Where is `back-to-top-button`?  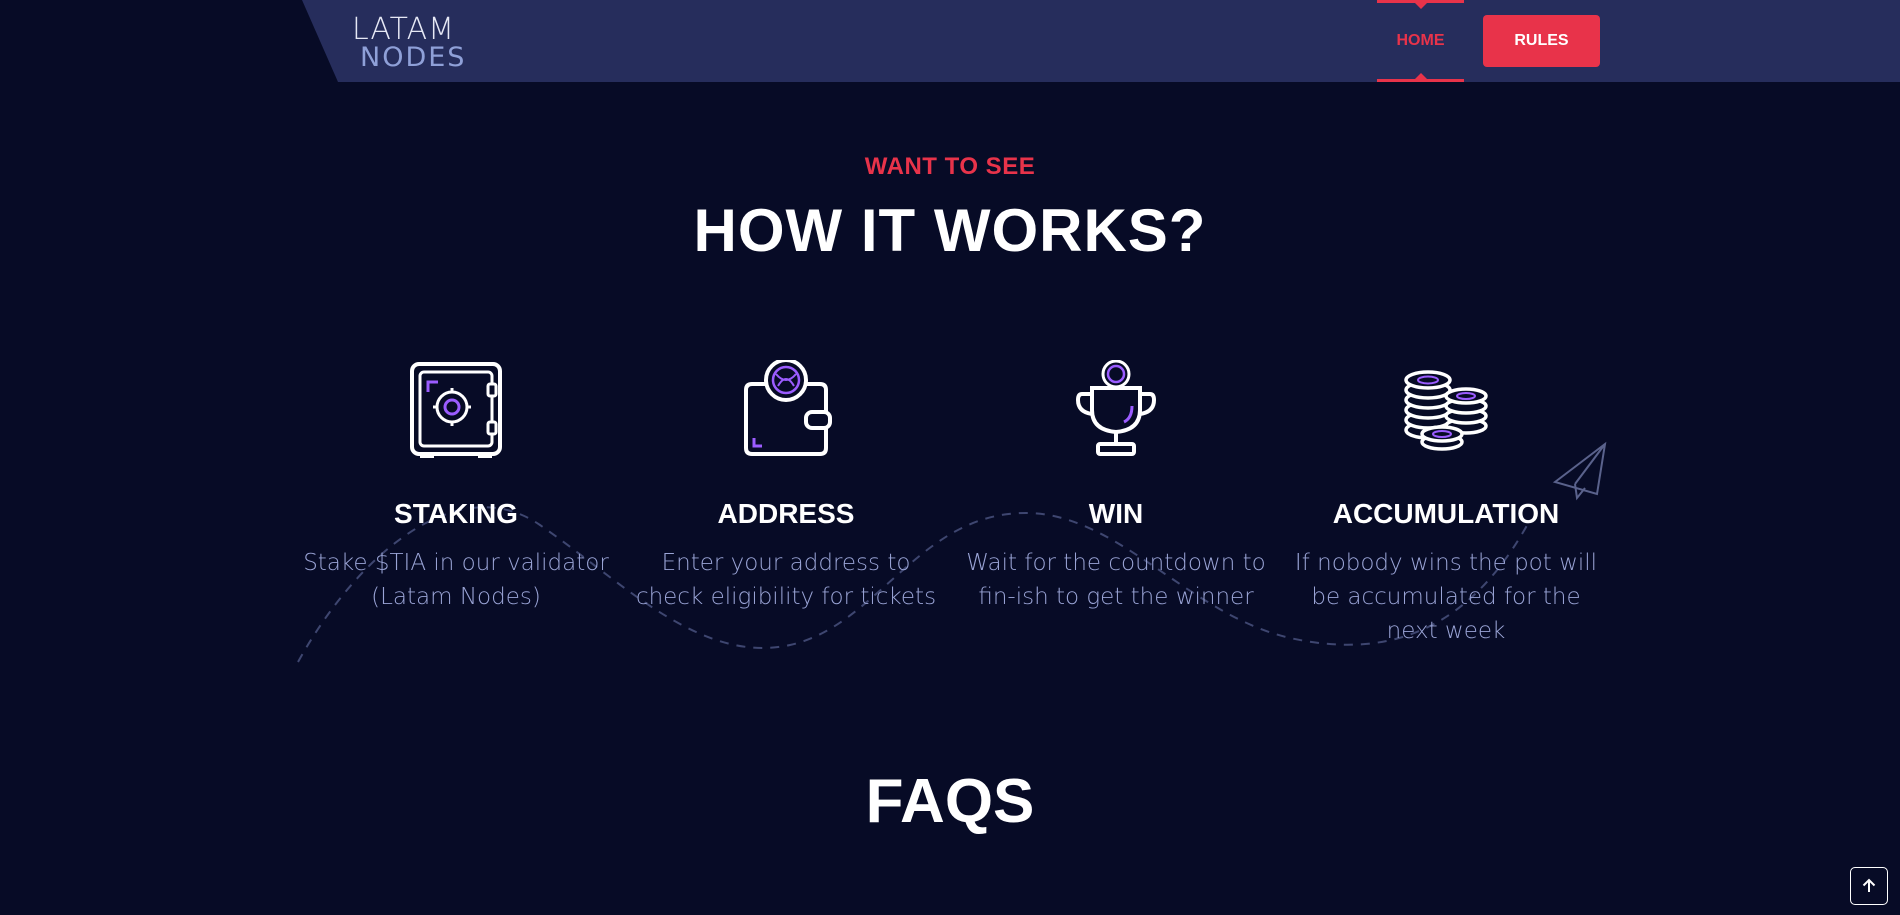 back-to-top-button is located at coordinates (1869, 886).